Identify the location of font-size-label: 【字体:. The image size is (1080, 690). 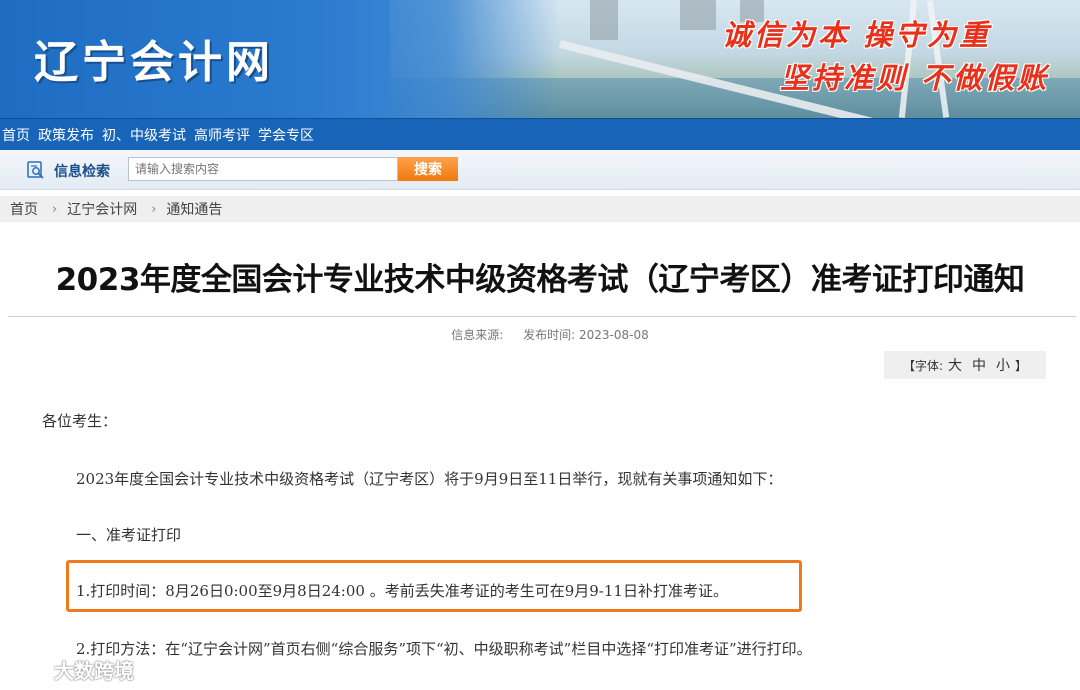
(923, 365).